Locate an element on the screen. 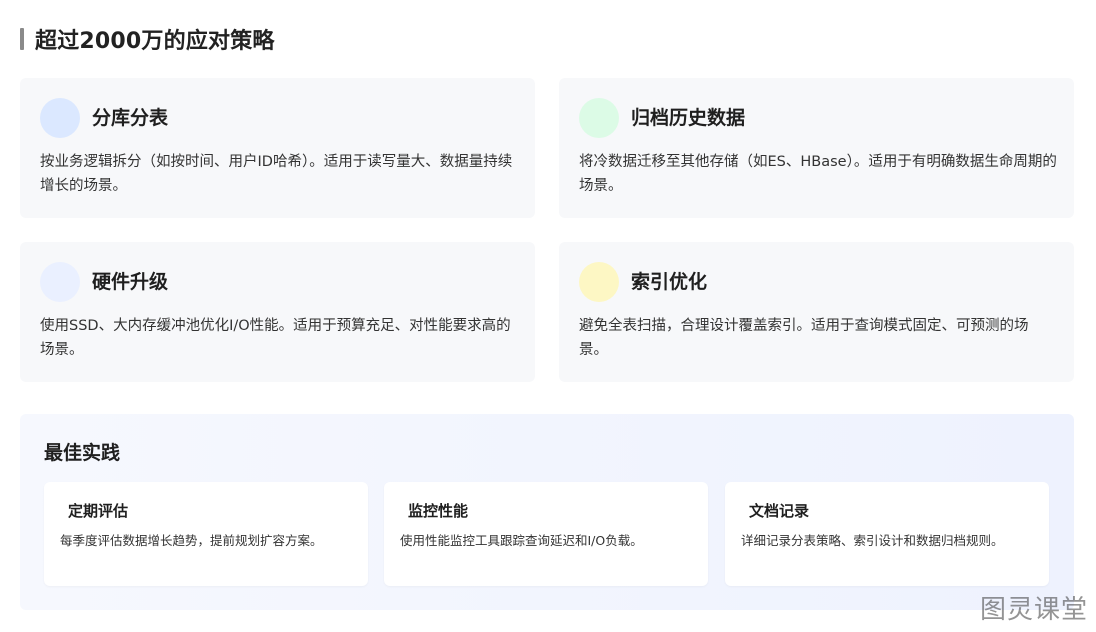 This screenshot has width=1096, height=632. practice-title: 监控性能 is located at coordinates (438, 511).